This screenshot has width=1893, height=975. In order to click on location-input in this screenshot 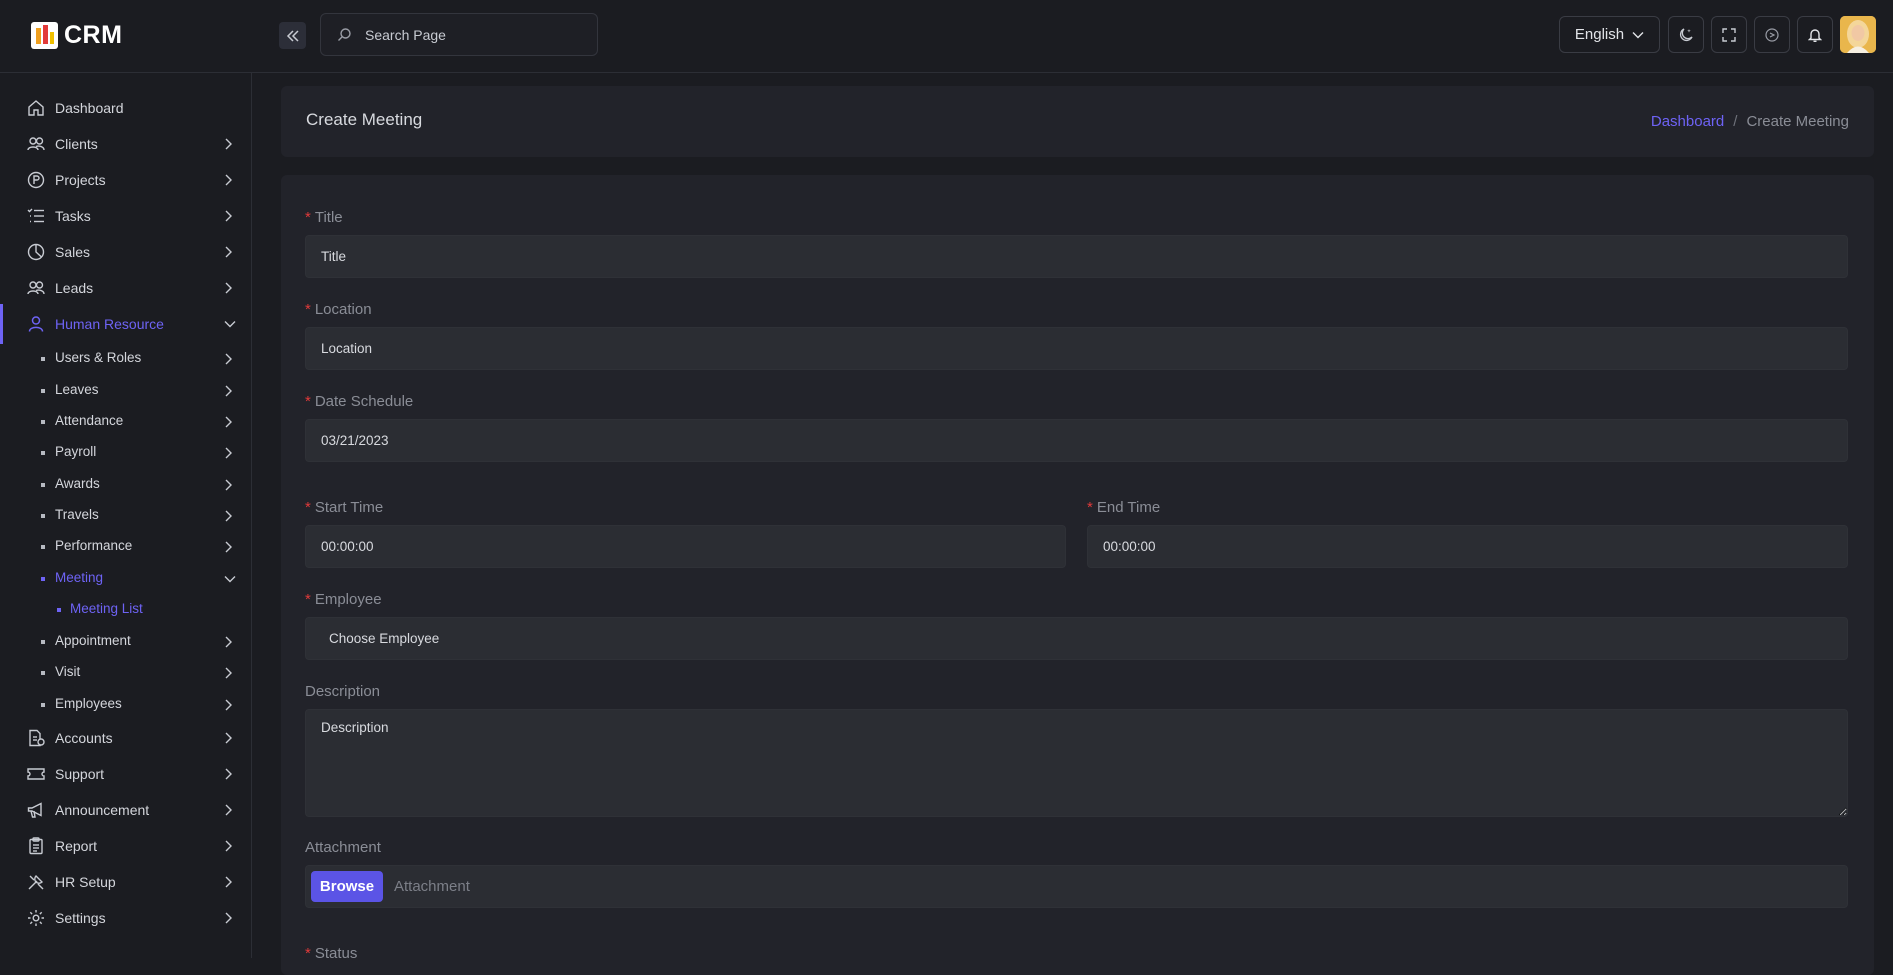, I will do `click(1076, 348)`.